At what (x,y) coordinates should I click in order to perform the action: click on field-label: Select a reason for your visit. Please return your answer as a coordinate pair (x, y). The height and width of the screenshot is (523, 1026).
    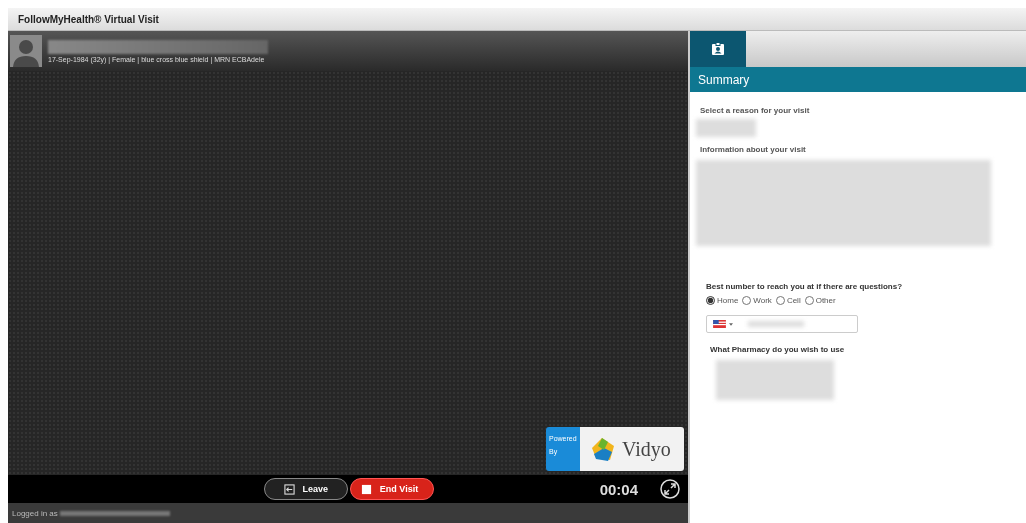
    Looking at the image, I should click on (755, 110).